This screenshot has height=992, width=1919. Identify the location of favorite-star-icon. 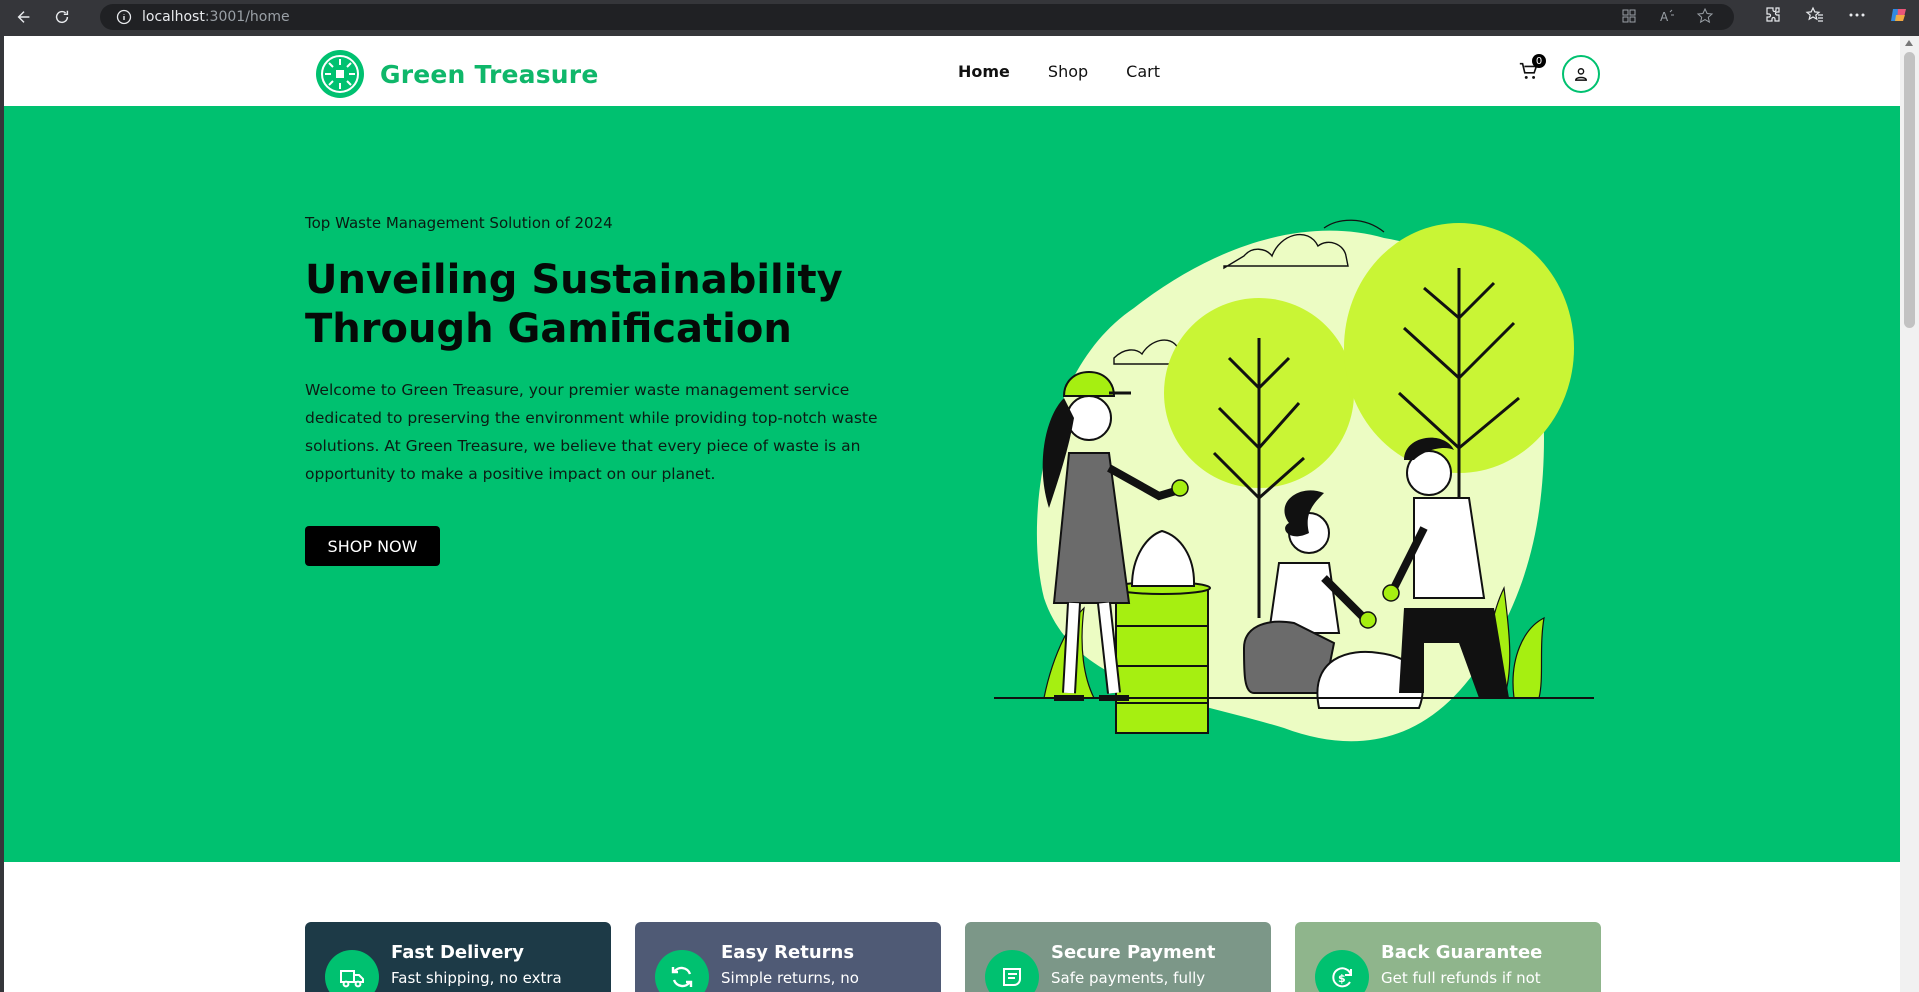
(1705, 16).